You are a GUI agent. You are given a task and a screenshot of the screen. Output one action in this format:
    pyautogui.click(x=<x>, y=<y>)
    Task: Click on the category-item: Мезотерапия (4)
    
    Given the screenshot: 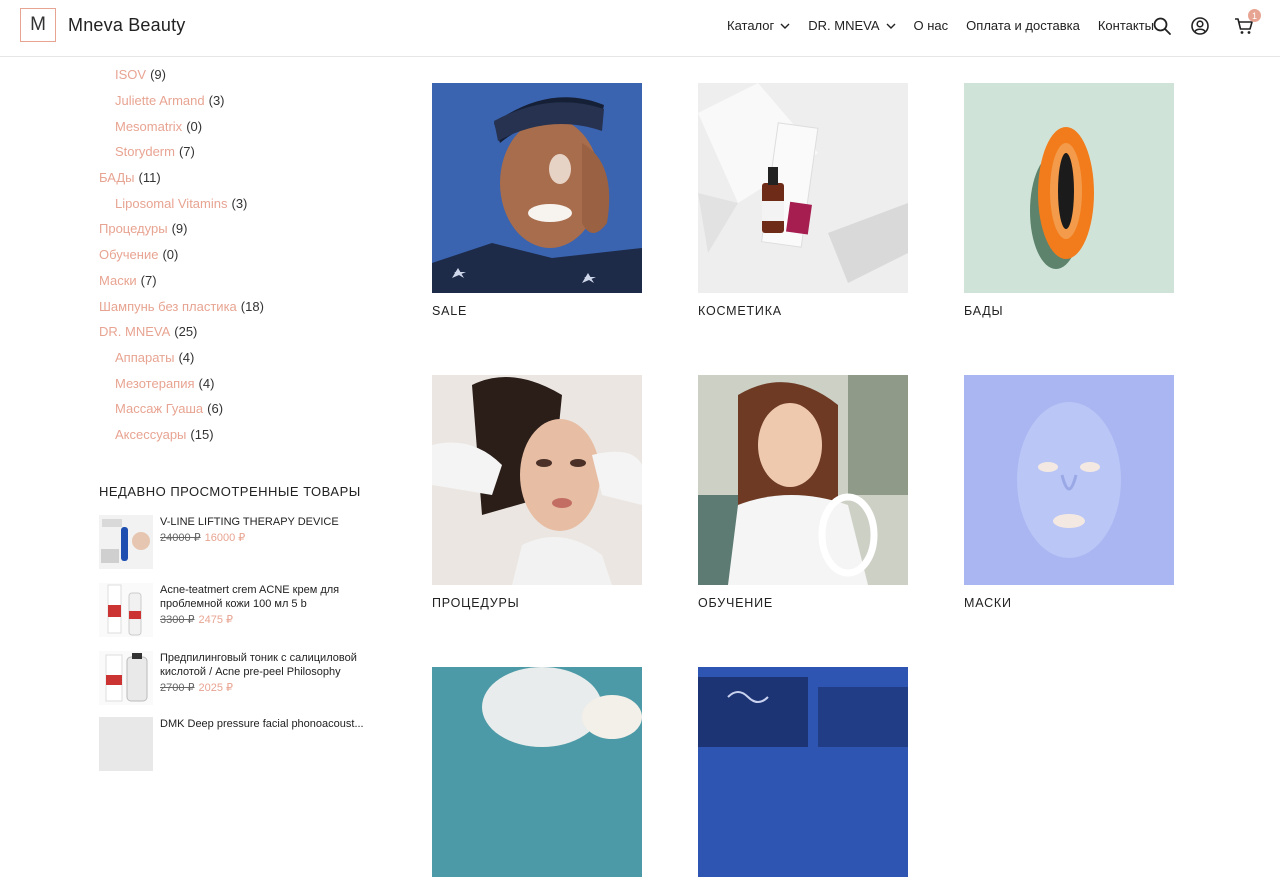 What is the action you would take?
    pyautogui.click(x=249, y=383)
    